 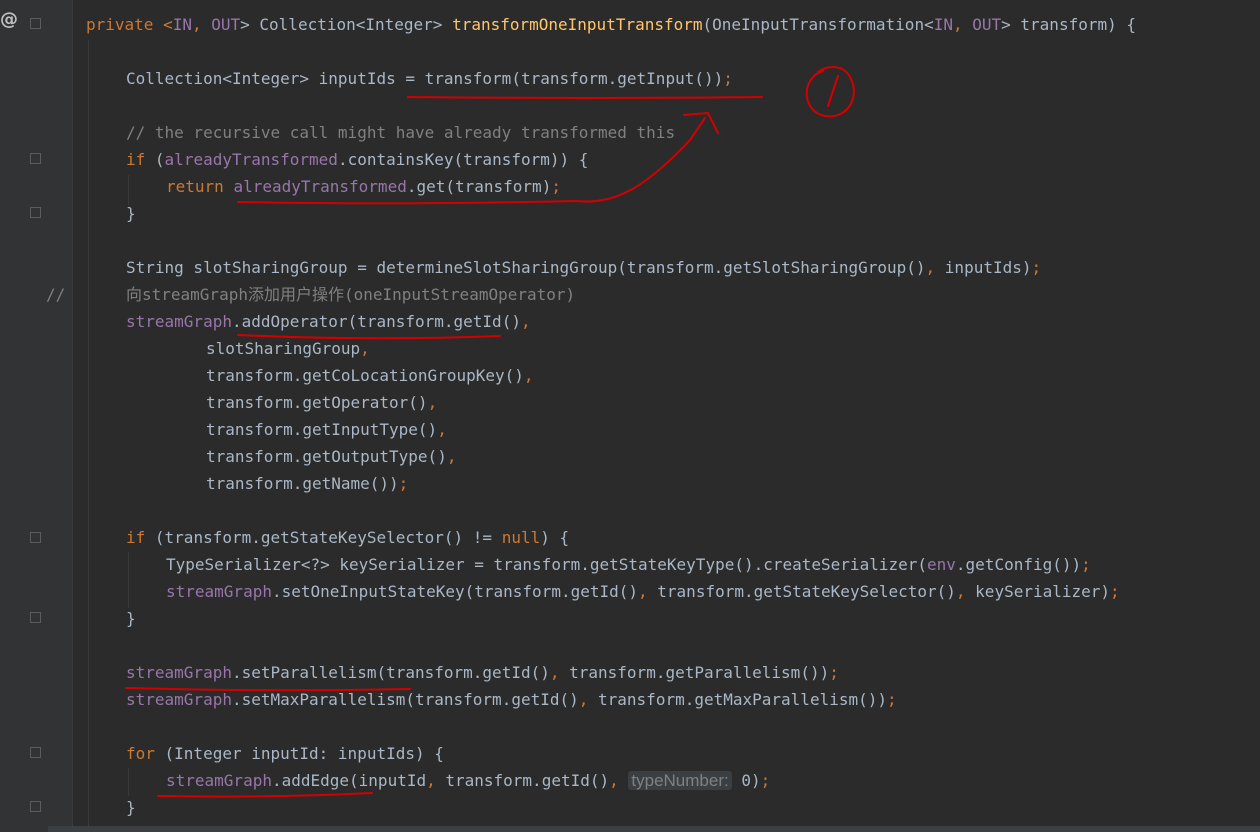 What do you see at coordinates (317, 402) in the screenshot?
I see `code-token: transform.getOperator()` at bounding box center [317, 402].